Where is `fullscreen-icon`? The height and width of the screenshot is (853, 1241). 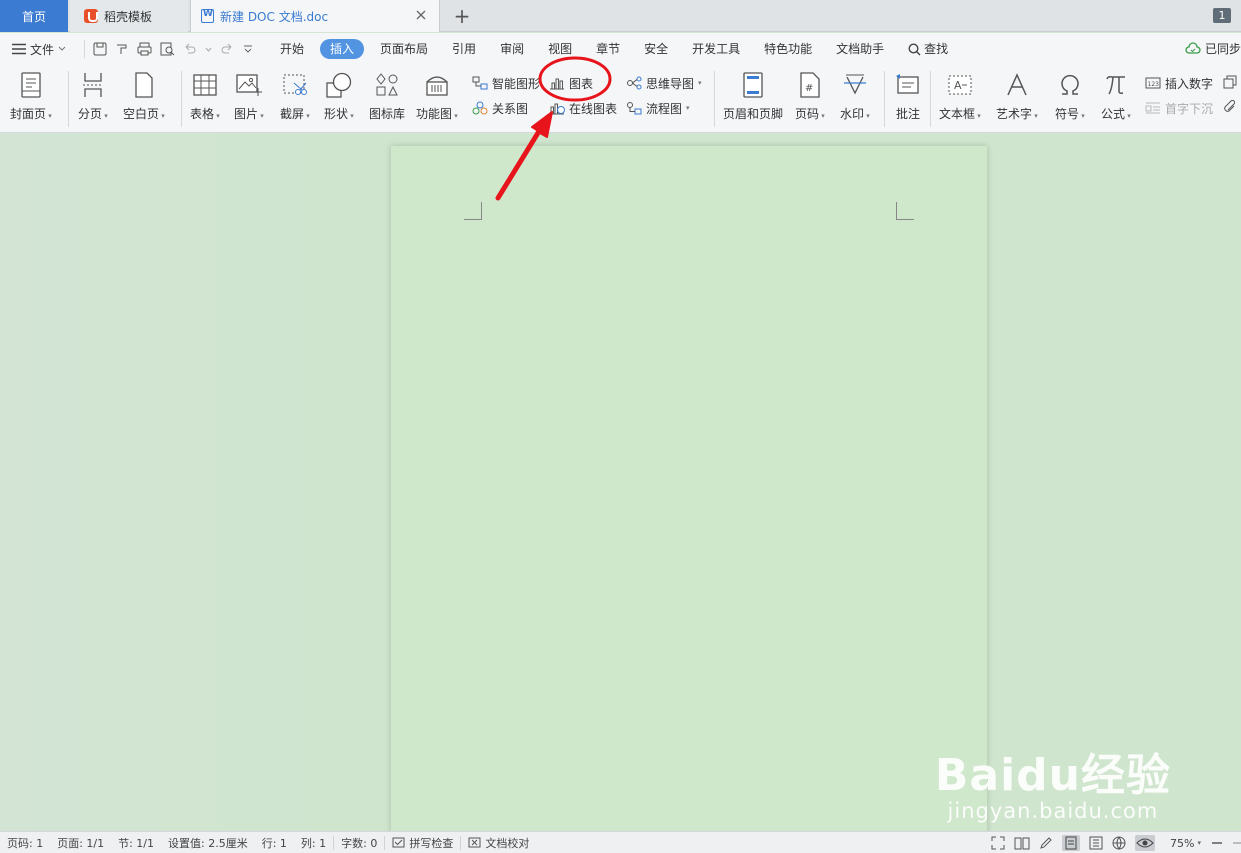
fullscreen-icon is located at coordinates (998, 843).